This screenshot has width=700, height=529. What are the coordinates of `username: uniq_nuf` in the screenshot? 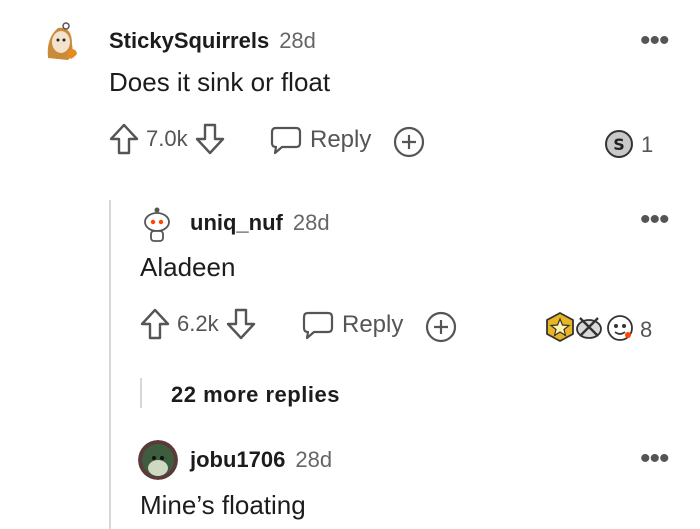 It's located at (236, 223).